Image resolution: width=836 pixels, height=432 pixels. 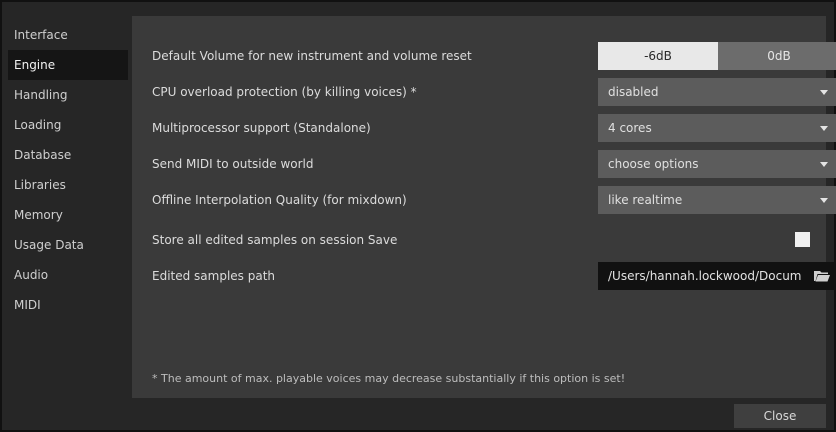 I want to click on multiprocessor-value: 4 cores, so click(x=630, y=128).